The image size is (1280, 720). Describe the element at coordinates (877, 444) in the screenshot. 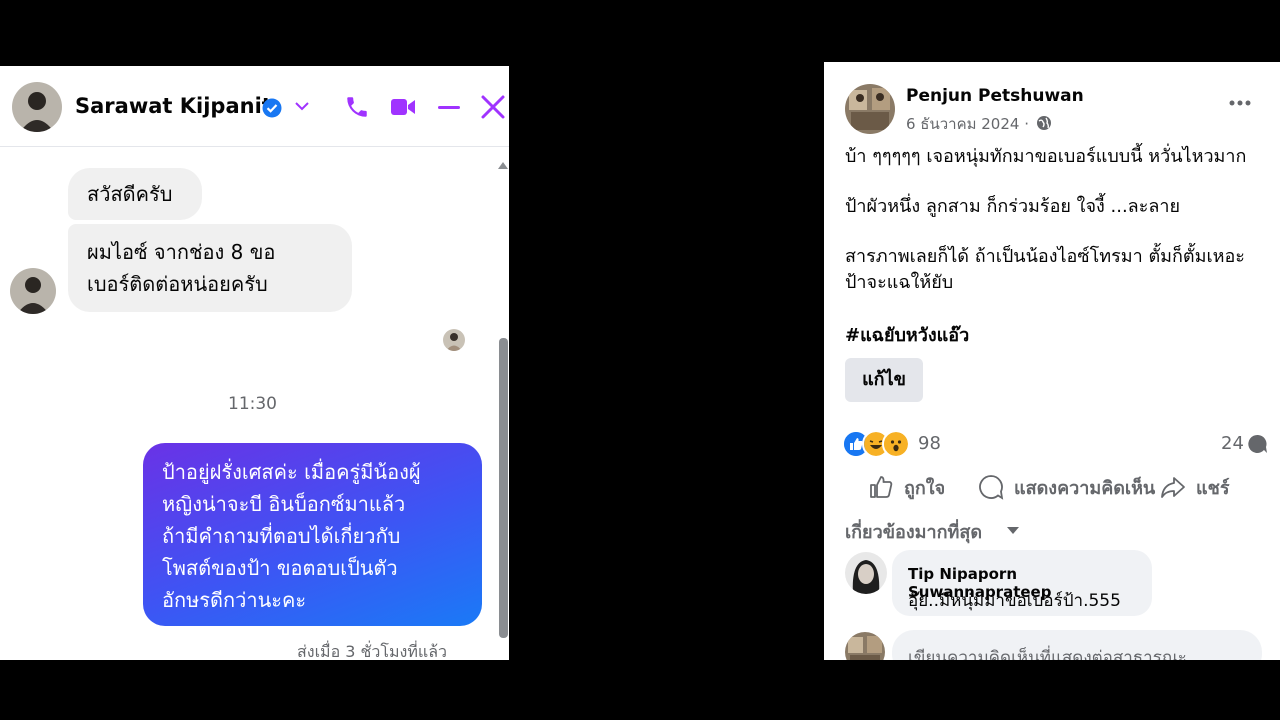

I see `reaction-summary` at that location.